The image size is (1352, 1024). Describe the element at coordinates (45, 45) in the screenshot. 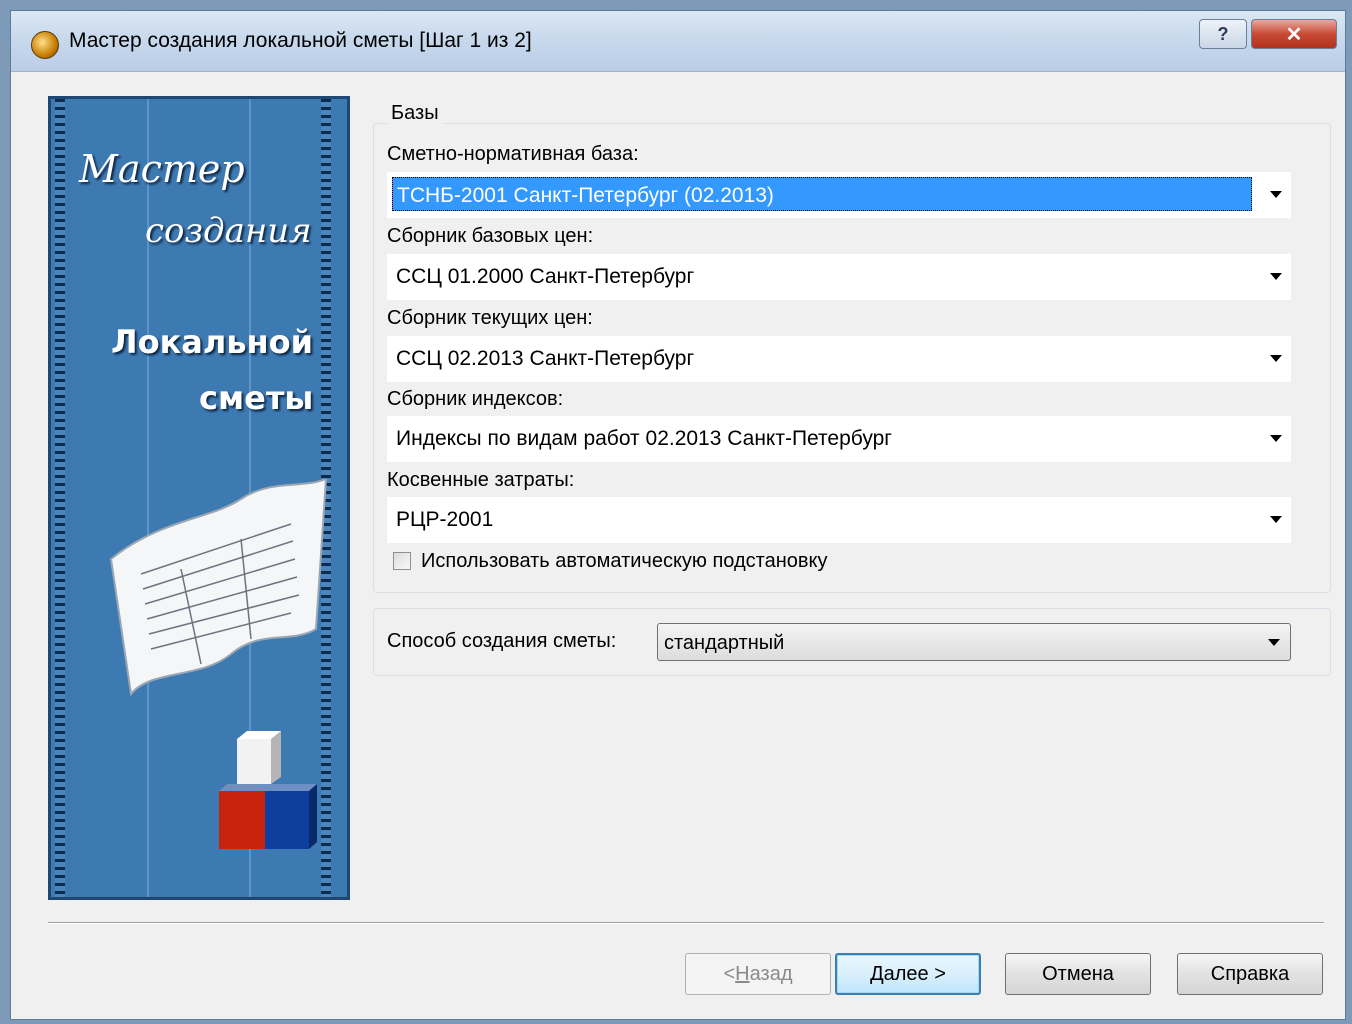

I see `app-icon` at that location.